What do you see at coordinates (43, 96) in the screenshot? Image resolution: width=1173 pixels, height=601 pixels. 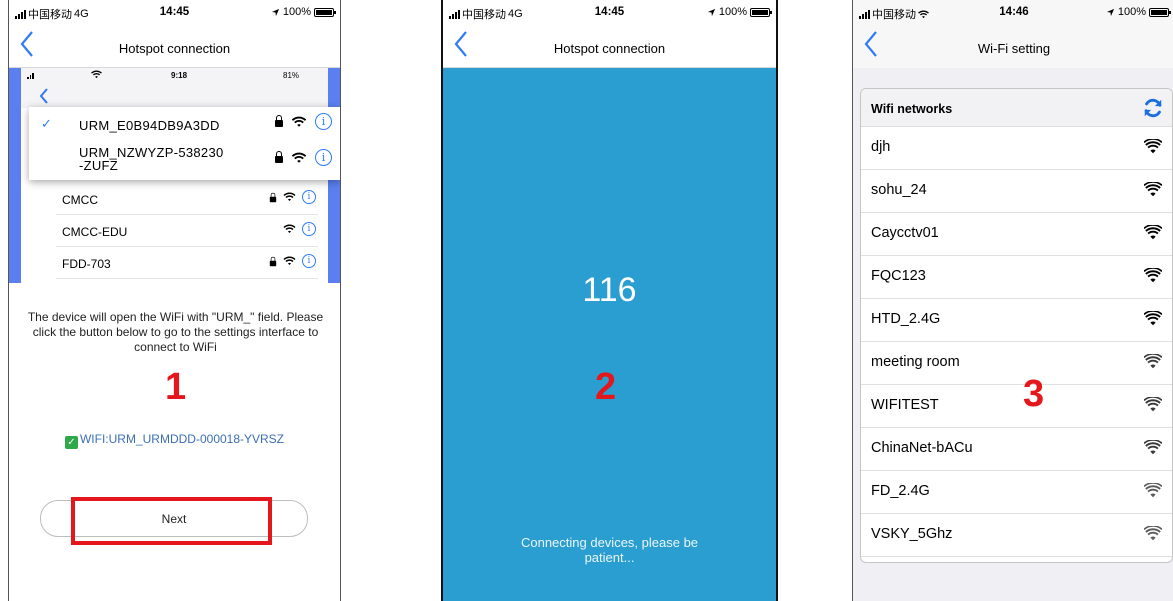 I see `back-chevron-icon` at bounding box center [43, 96].